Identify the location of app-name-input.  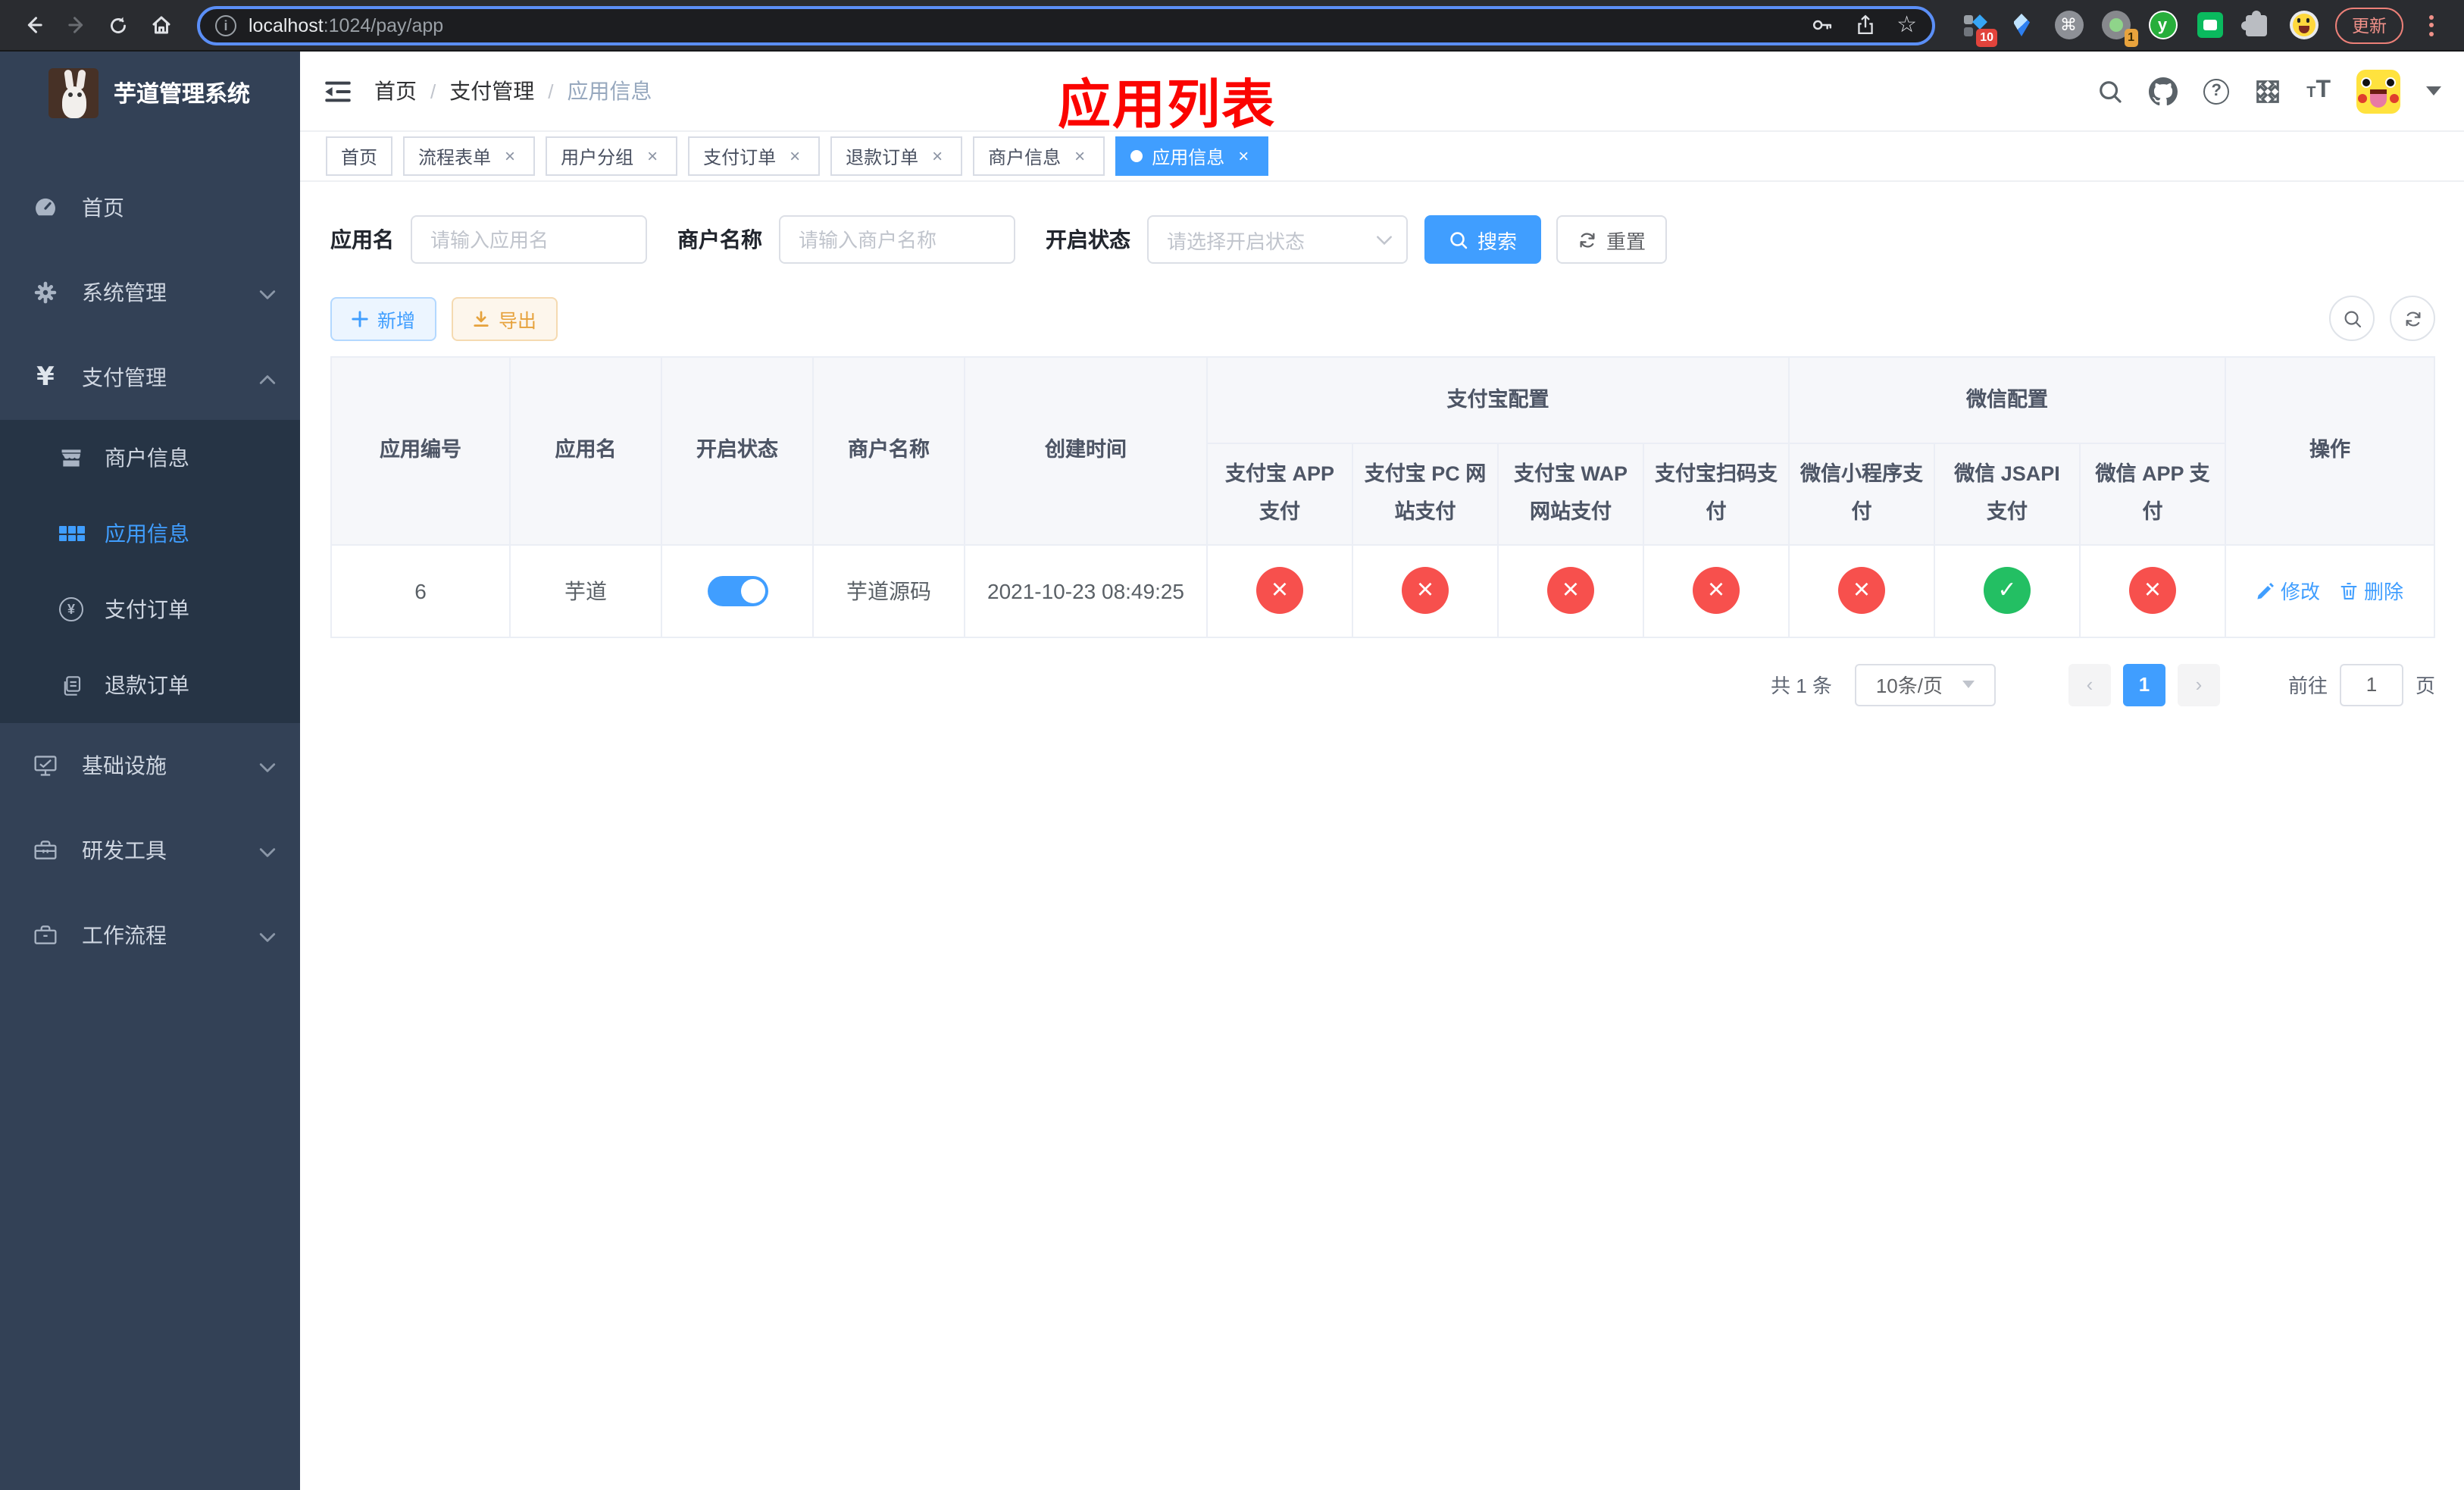
(529, 239).